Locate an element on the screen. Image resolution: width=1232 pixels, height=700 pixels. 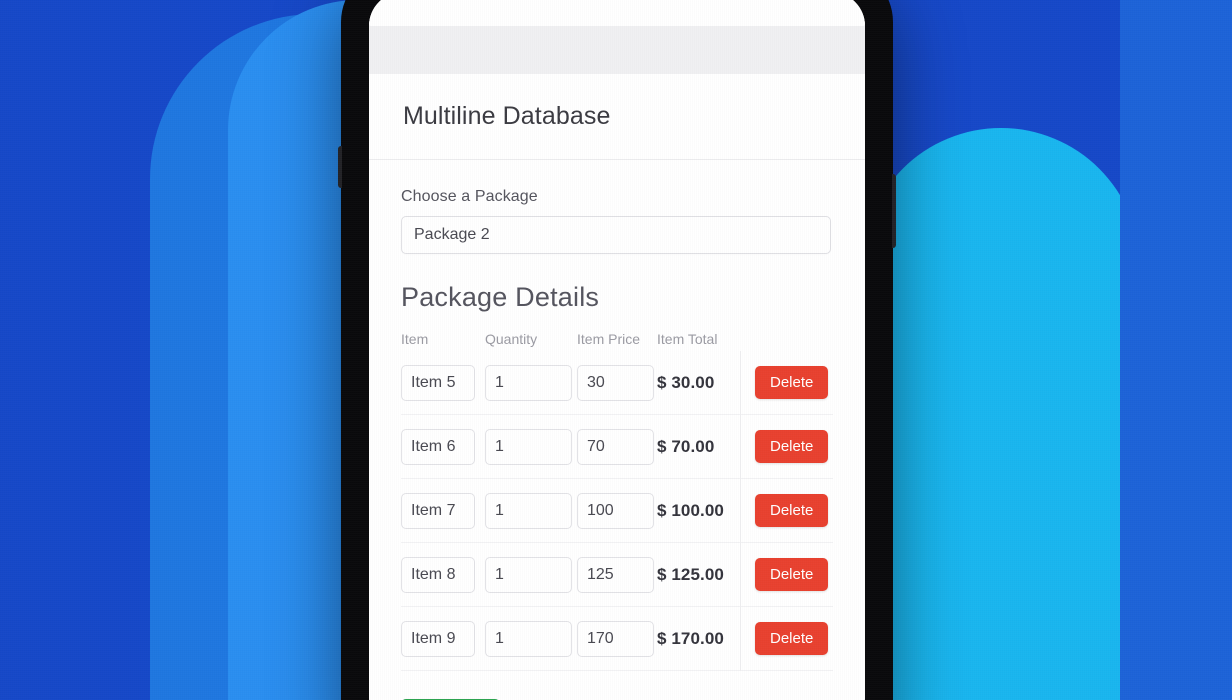
page-title: Multiline Database is located at coordinates (507, 116).